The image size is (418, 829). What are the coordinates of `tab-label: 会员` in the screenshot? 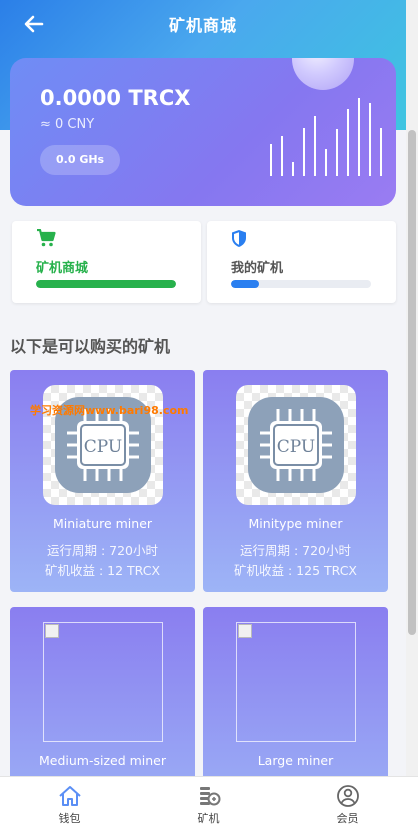 It's located at (347, 818).